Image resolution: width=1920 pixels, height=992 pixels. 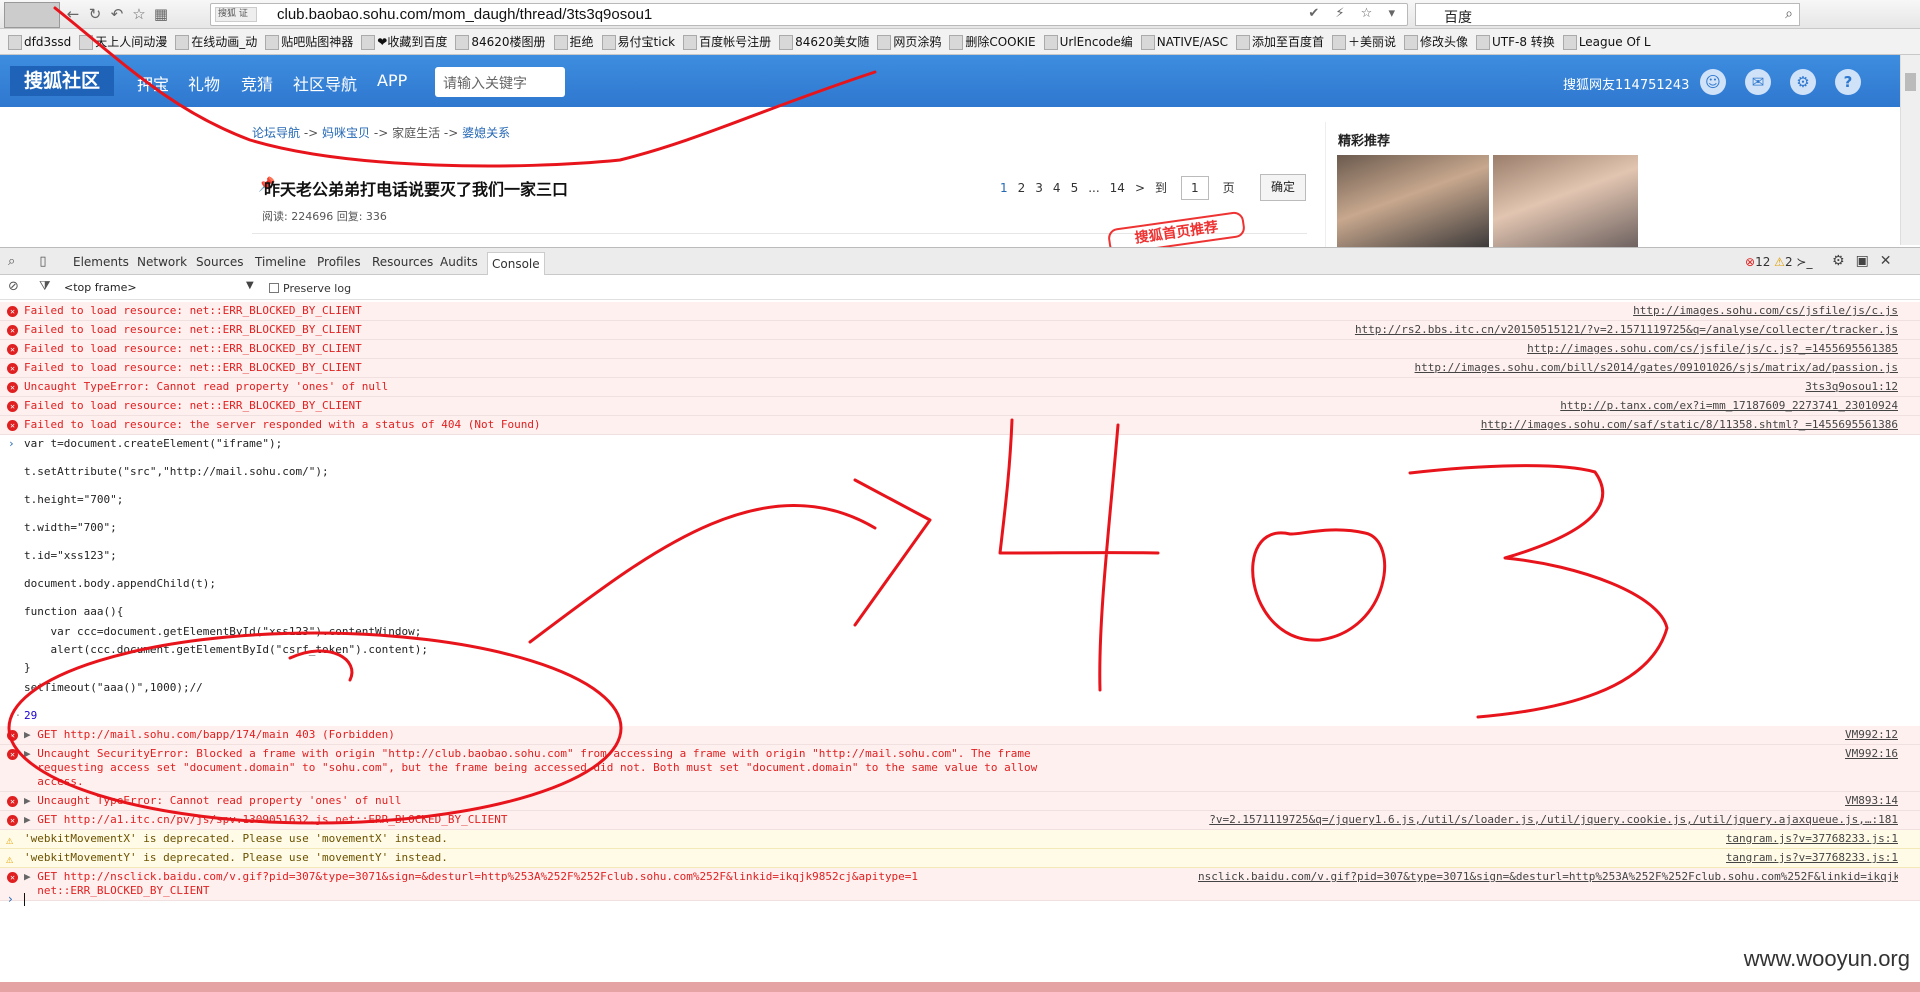 What do you see at coordinates (139, 14) in the screenshot?
I see `star-icon: ☆` at bounding box center [139, 14].